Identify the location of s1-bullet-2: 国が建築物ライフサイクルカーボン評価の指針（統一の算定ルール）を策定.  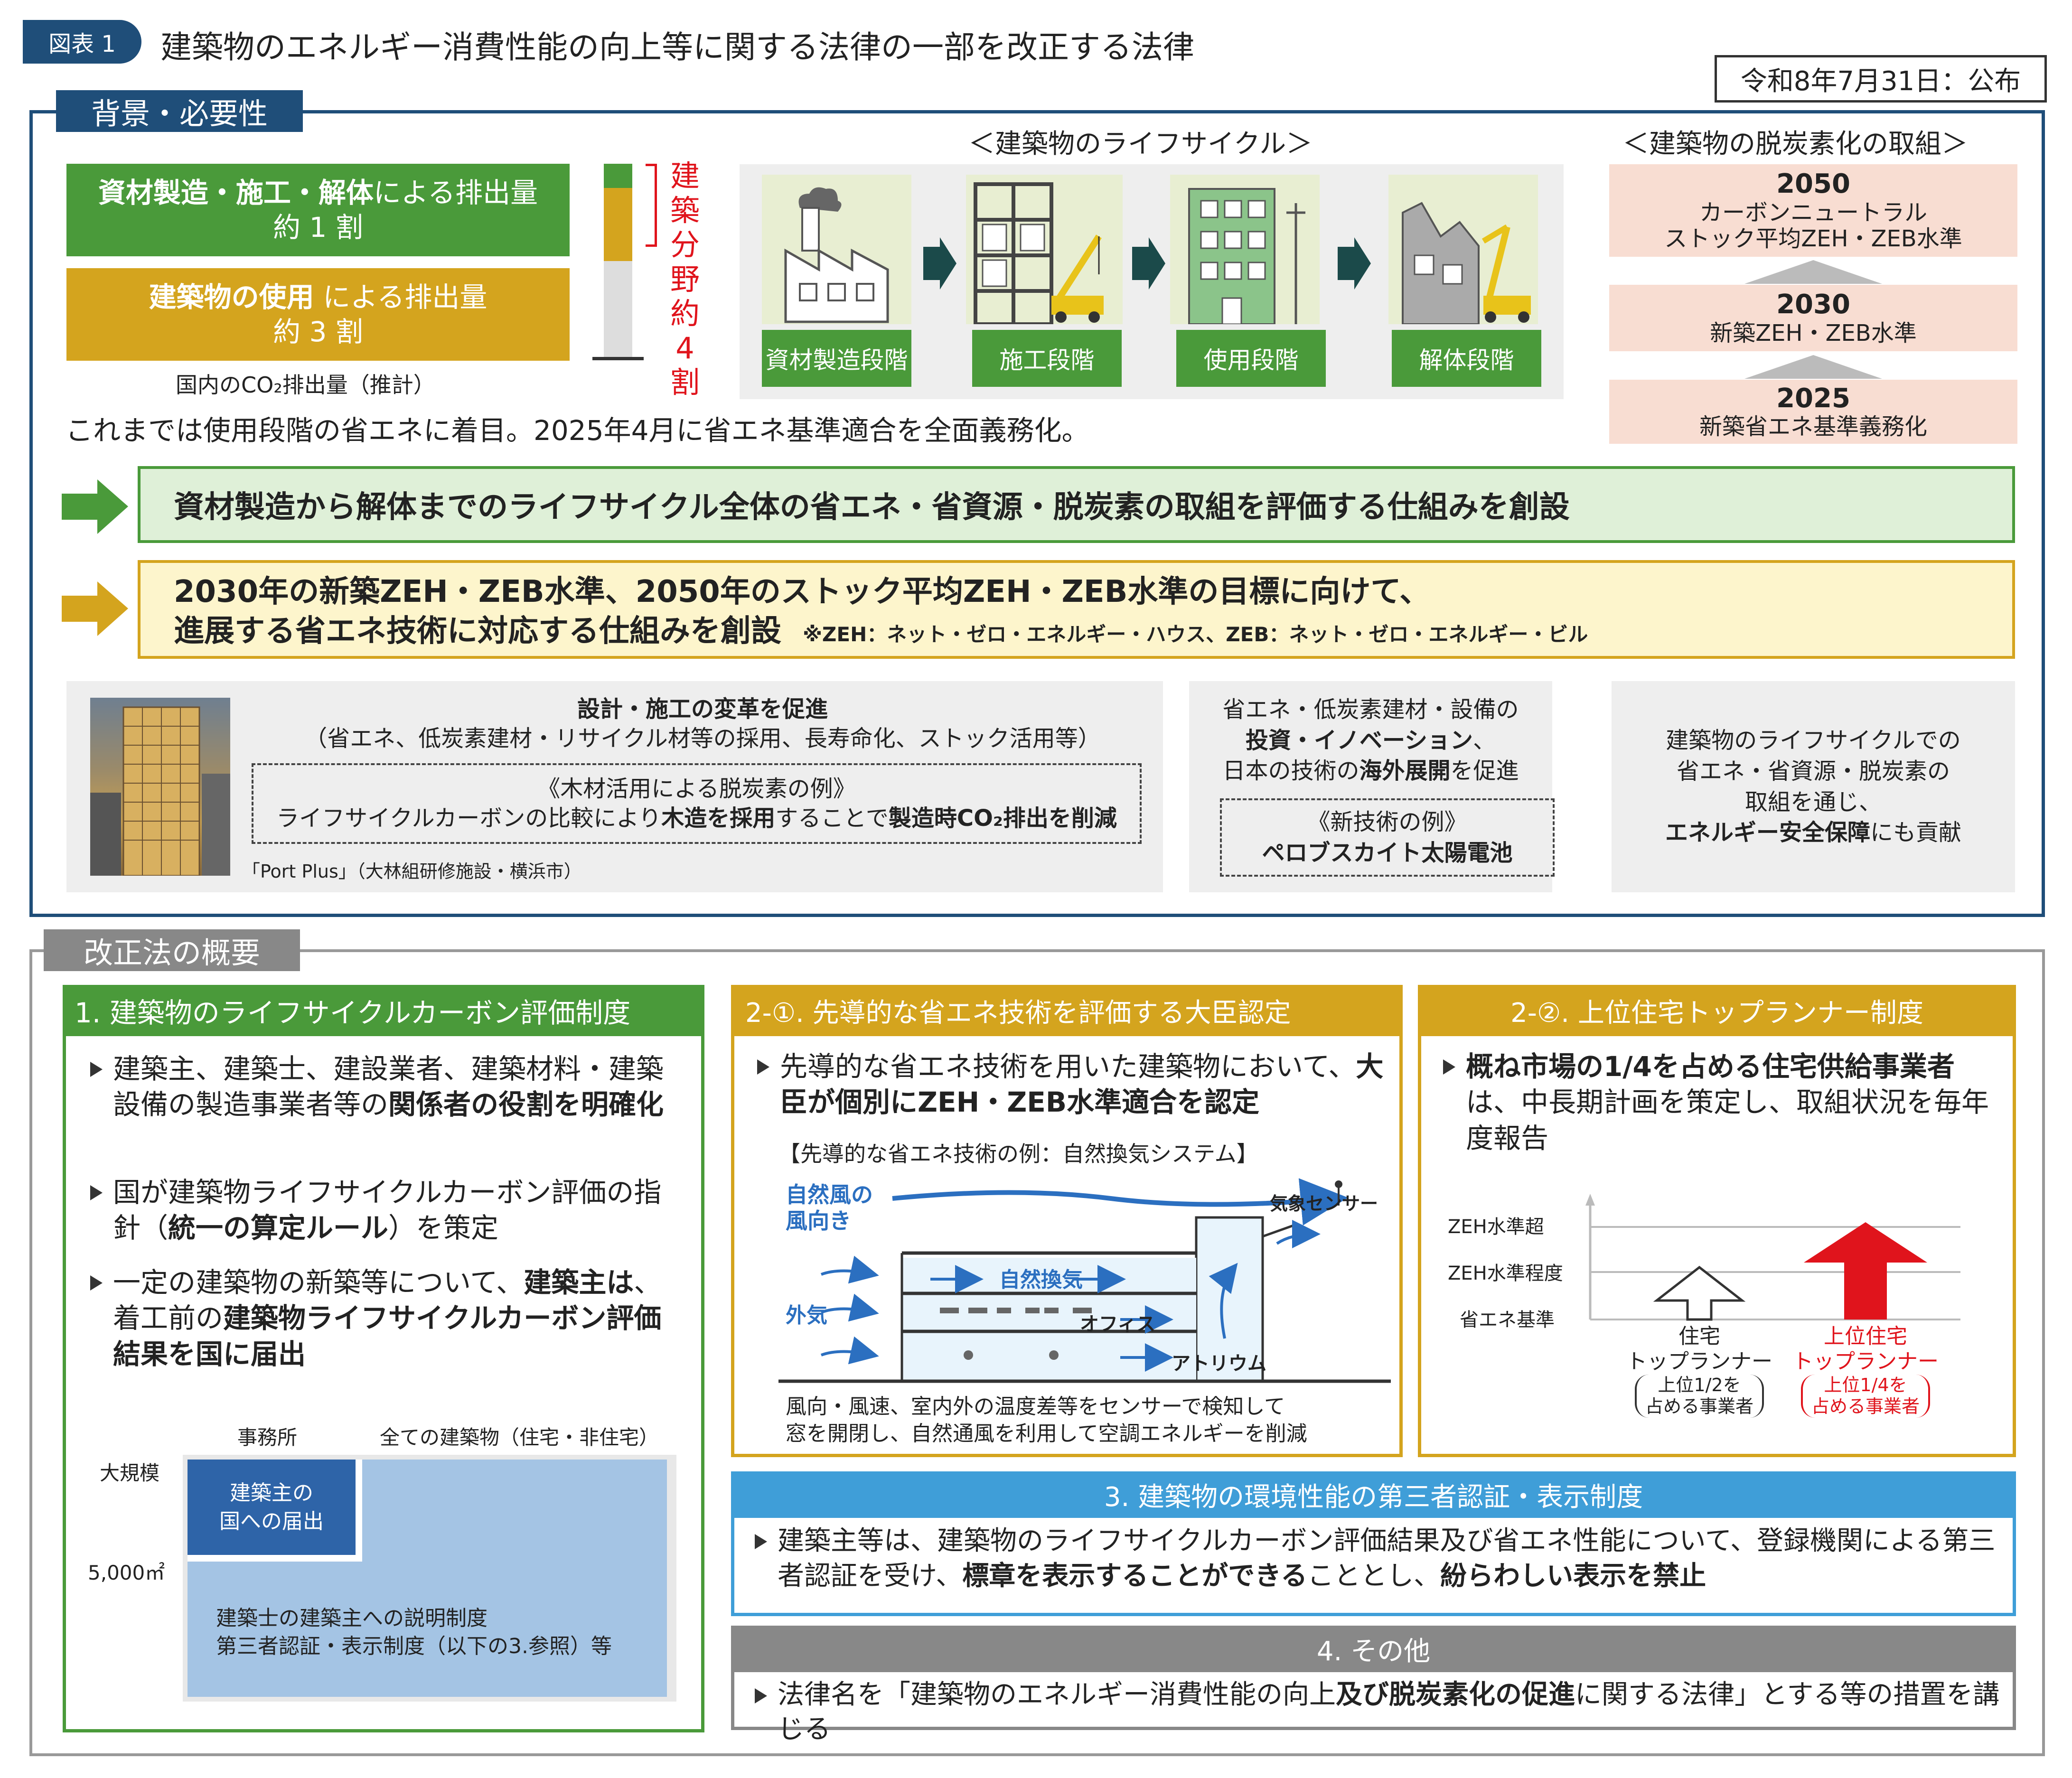
(387, 1210).